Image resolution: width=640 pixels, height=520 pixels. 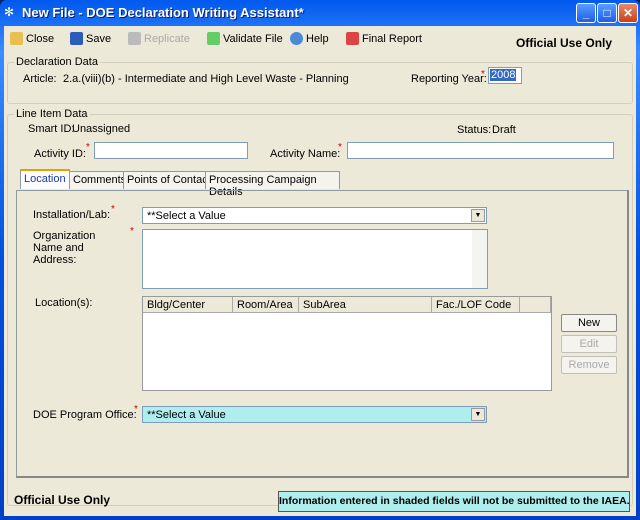 What do you see at coordinates (171, 150) in the screenshot?
I see `activity-id-input` at bounding box center [171, 150].